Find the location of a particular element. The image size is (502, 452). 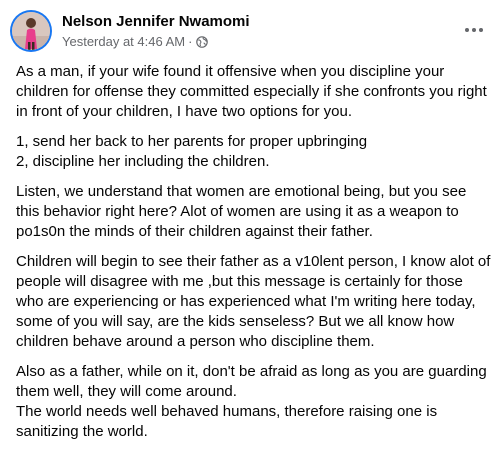

more-options-button is located at coordinates (474, 30).